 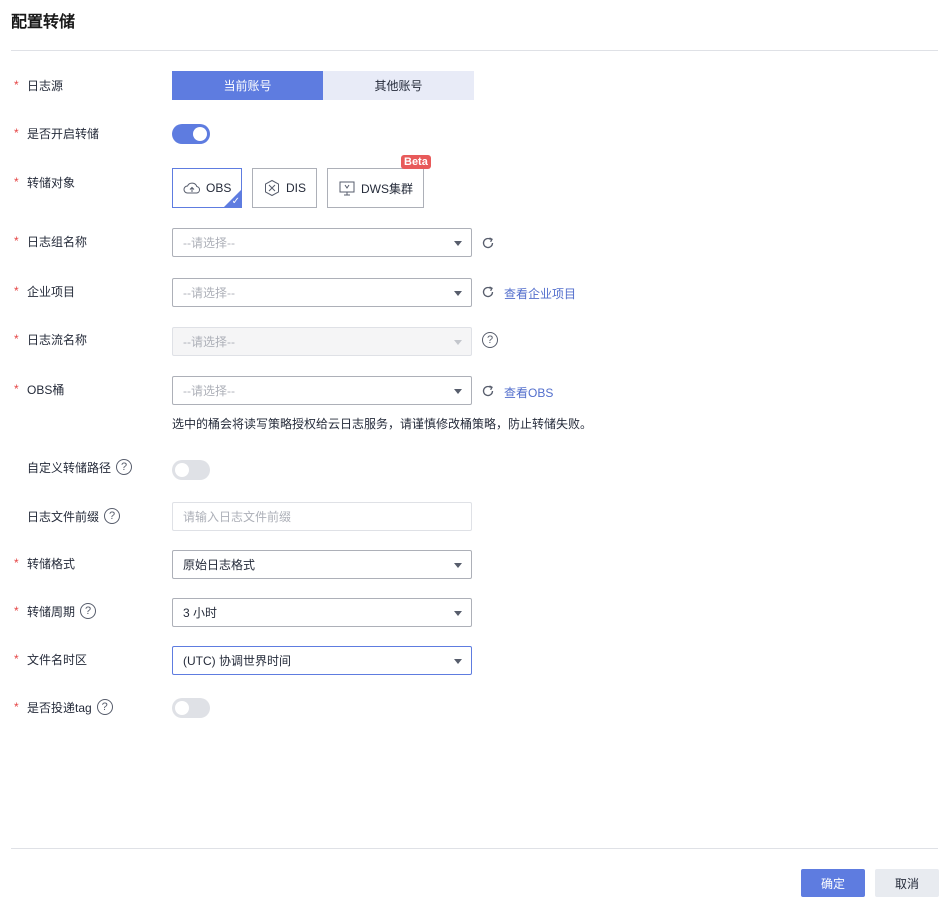 I want to click on deliver-tag-toggle, so click(x=191, y=708).